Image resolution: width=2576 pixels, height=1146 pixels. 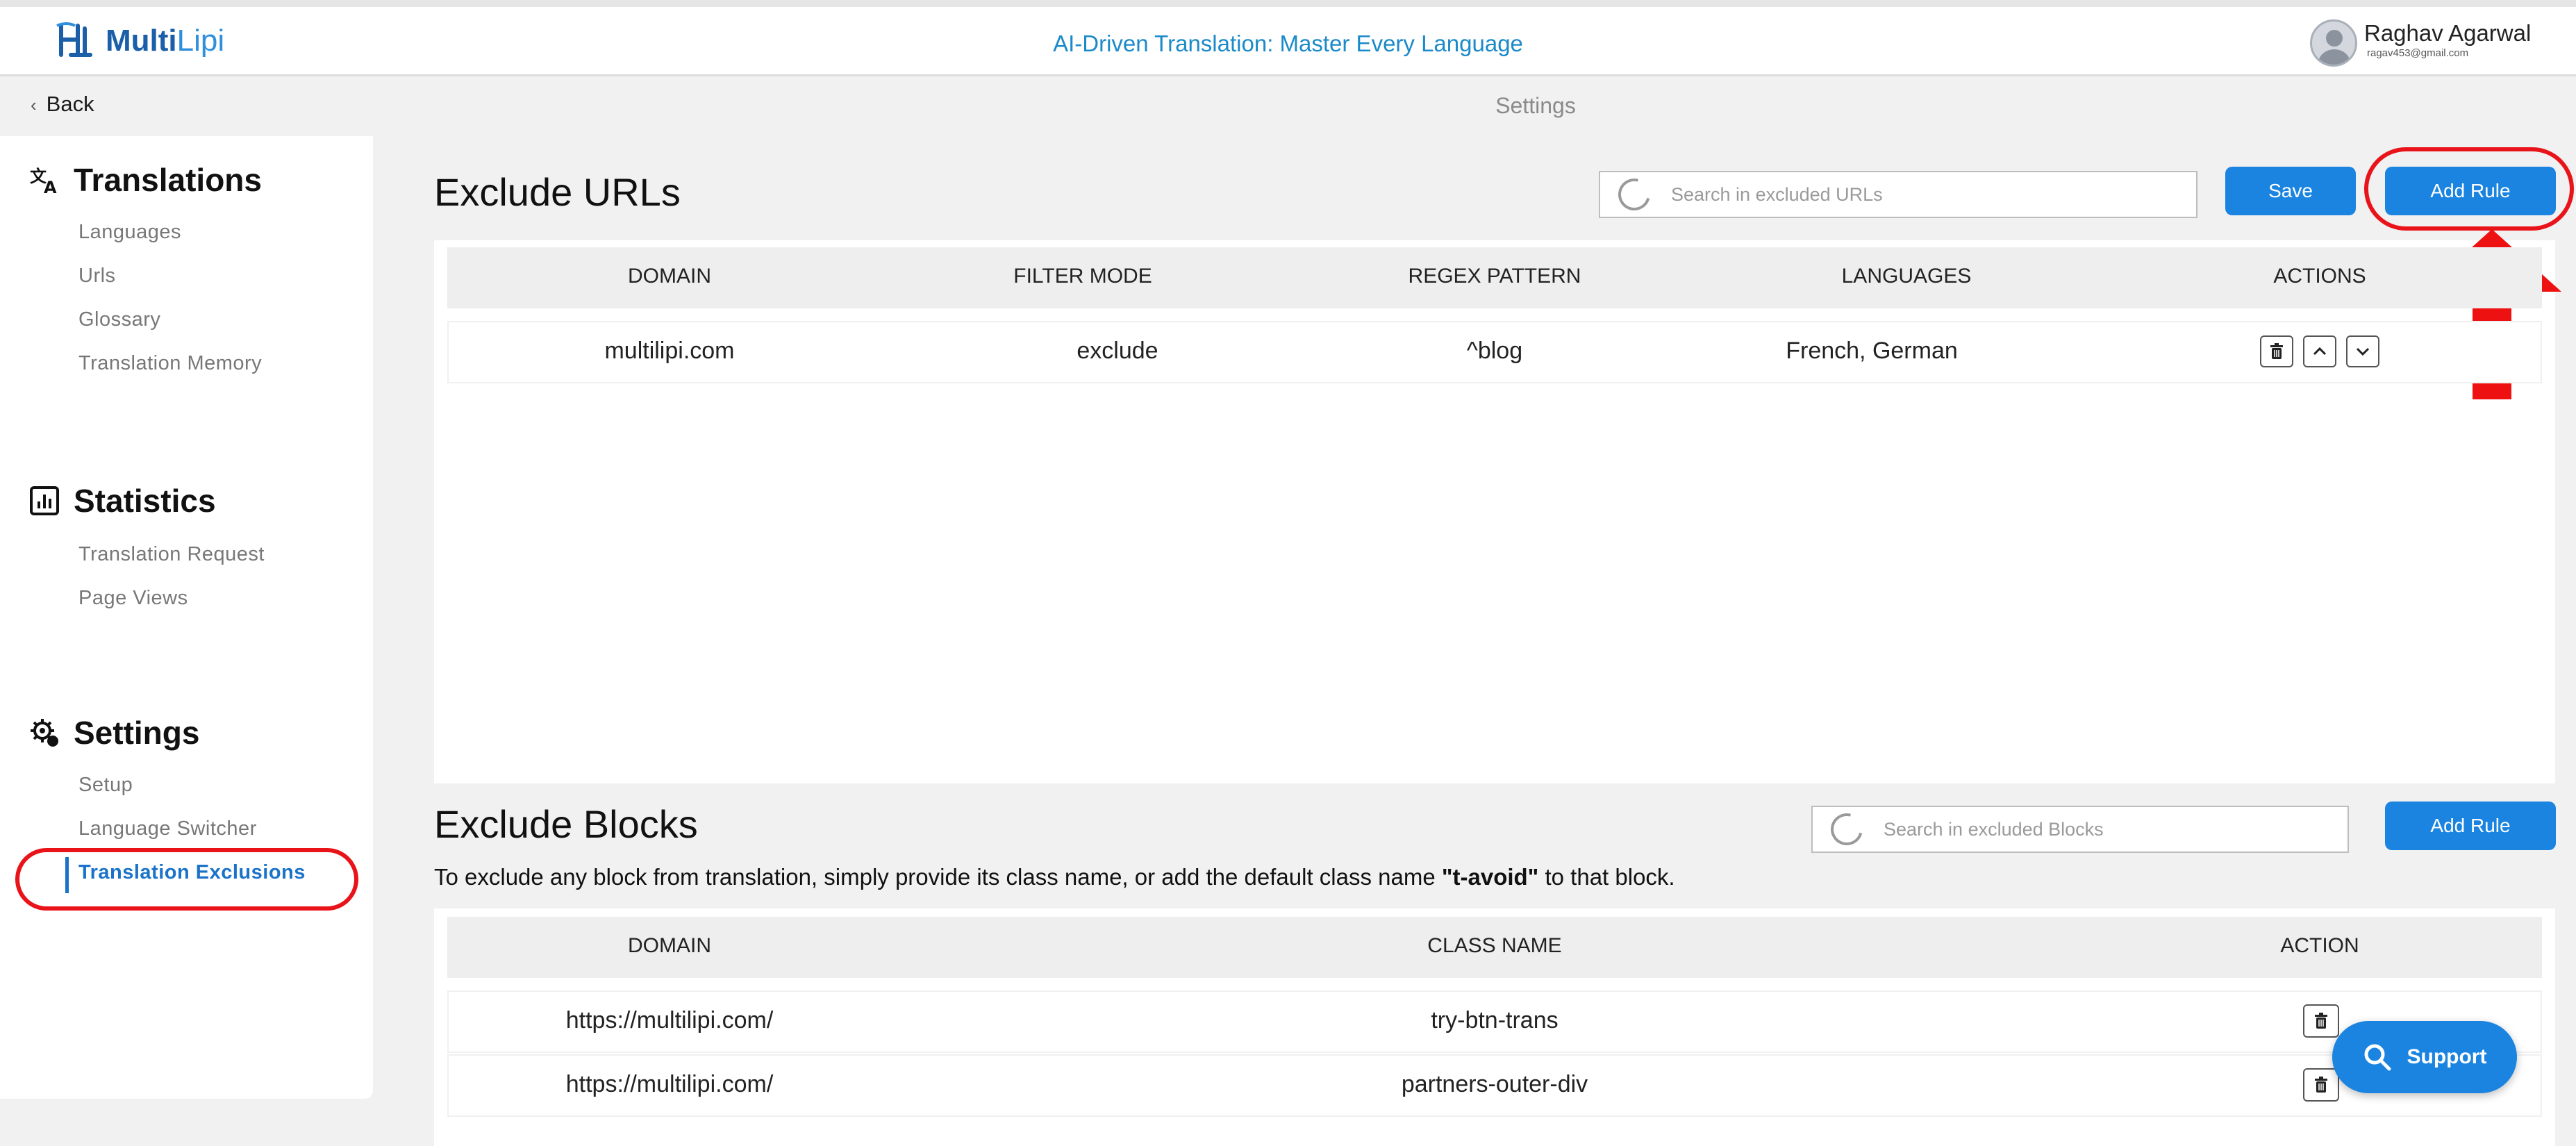 What do you see at coordinates (1535, 106) in the screenshot?
I see `page-title-text: Settings` at bounding box center [1535, 106].